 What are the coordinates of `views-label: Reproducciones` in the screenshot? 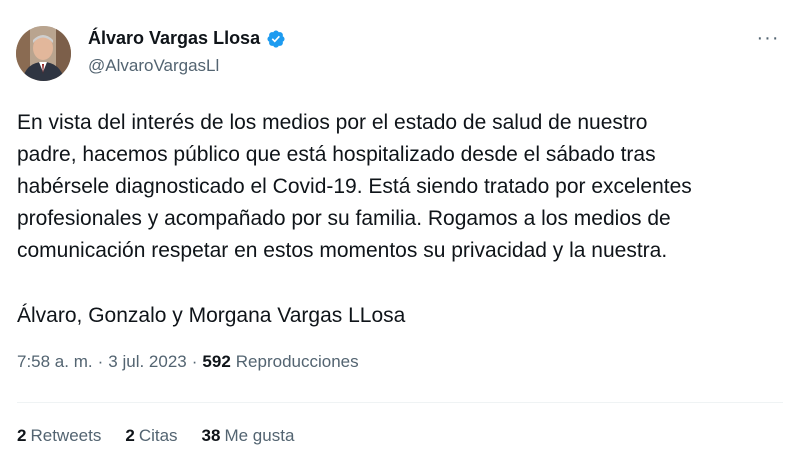 It's located at (297, 361).